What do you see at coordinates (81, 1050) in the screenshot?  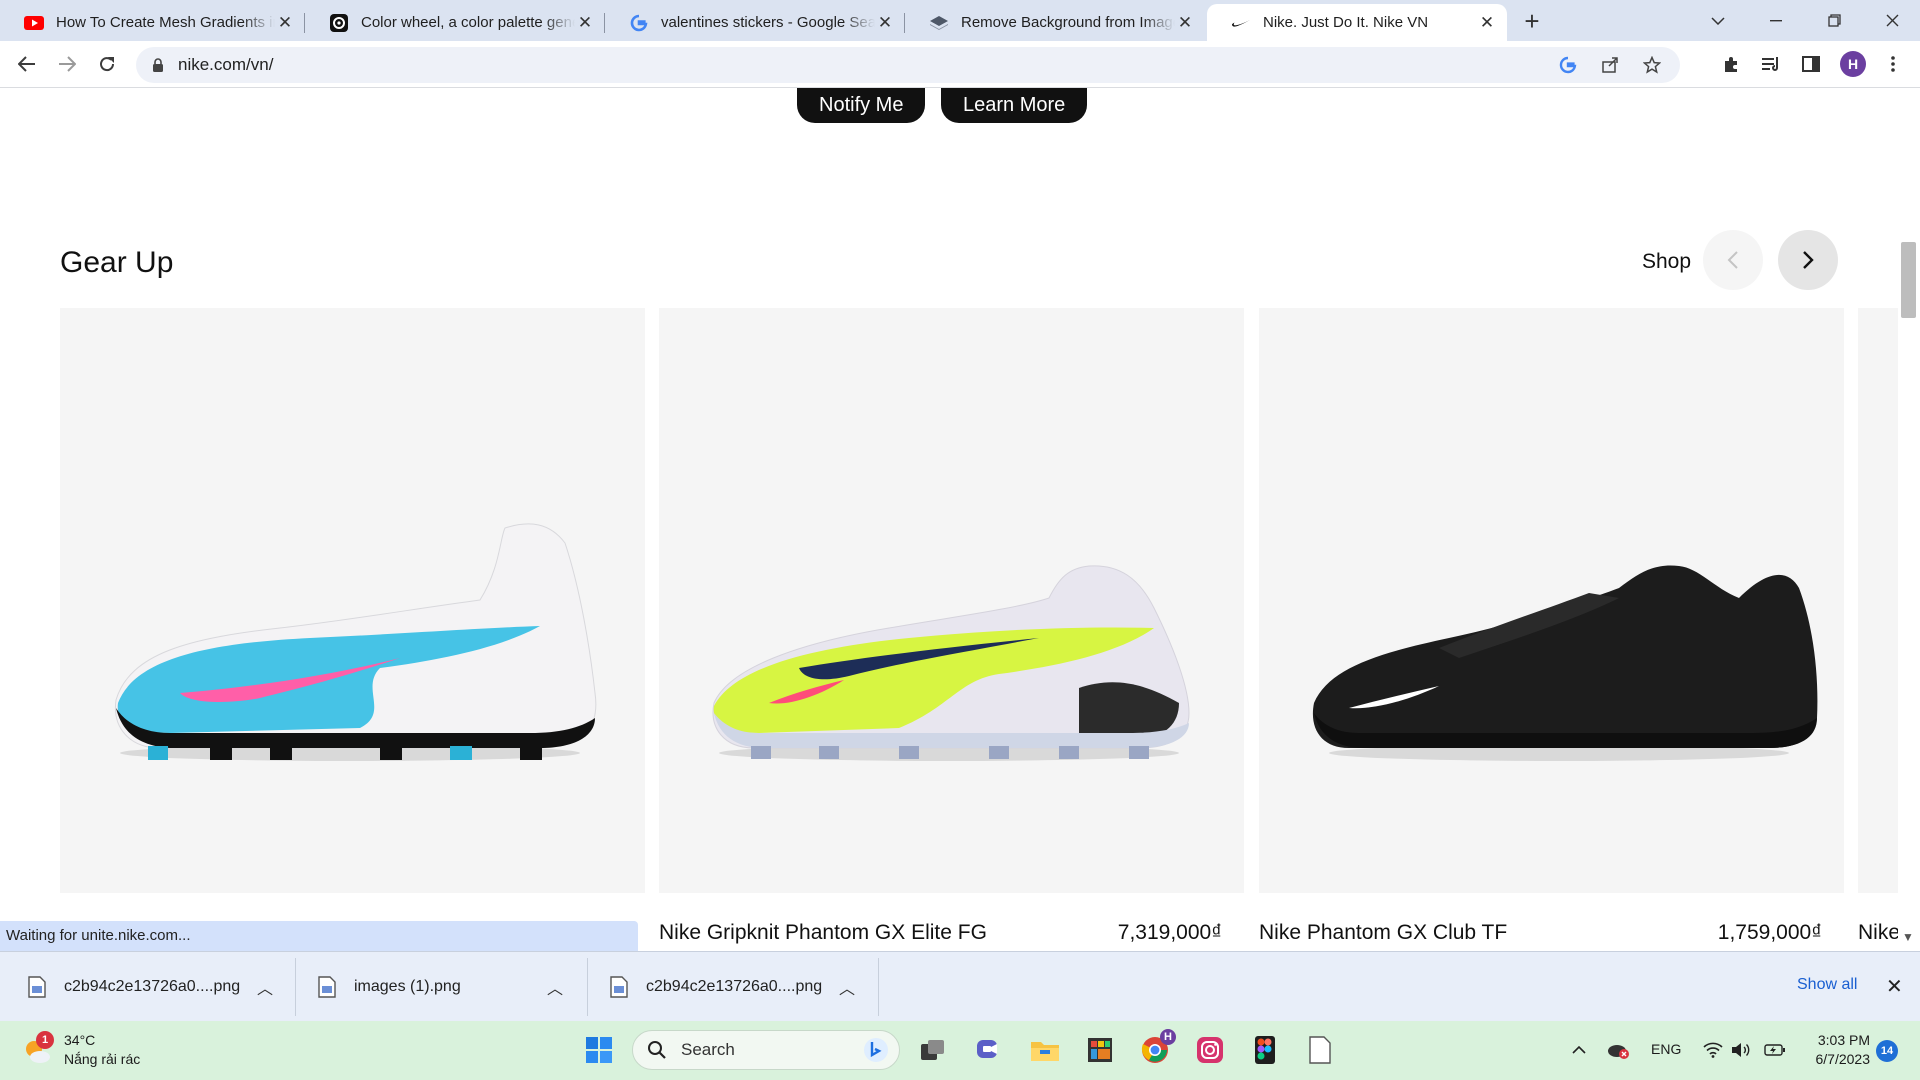 I see `weather-widget: 1 34°C Nắng rải rác` at bounding box center [81, 1050].